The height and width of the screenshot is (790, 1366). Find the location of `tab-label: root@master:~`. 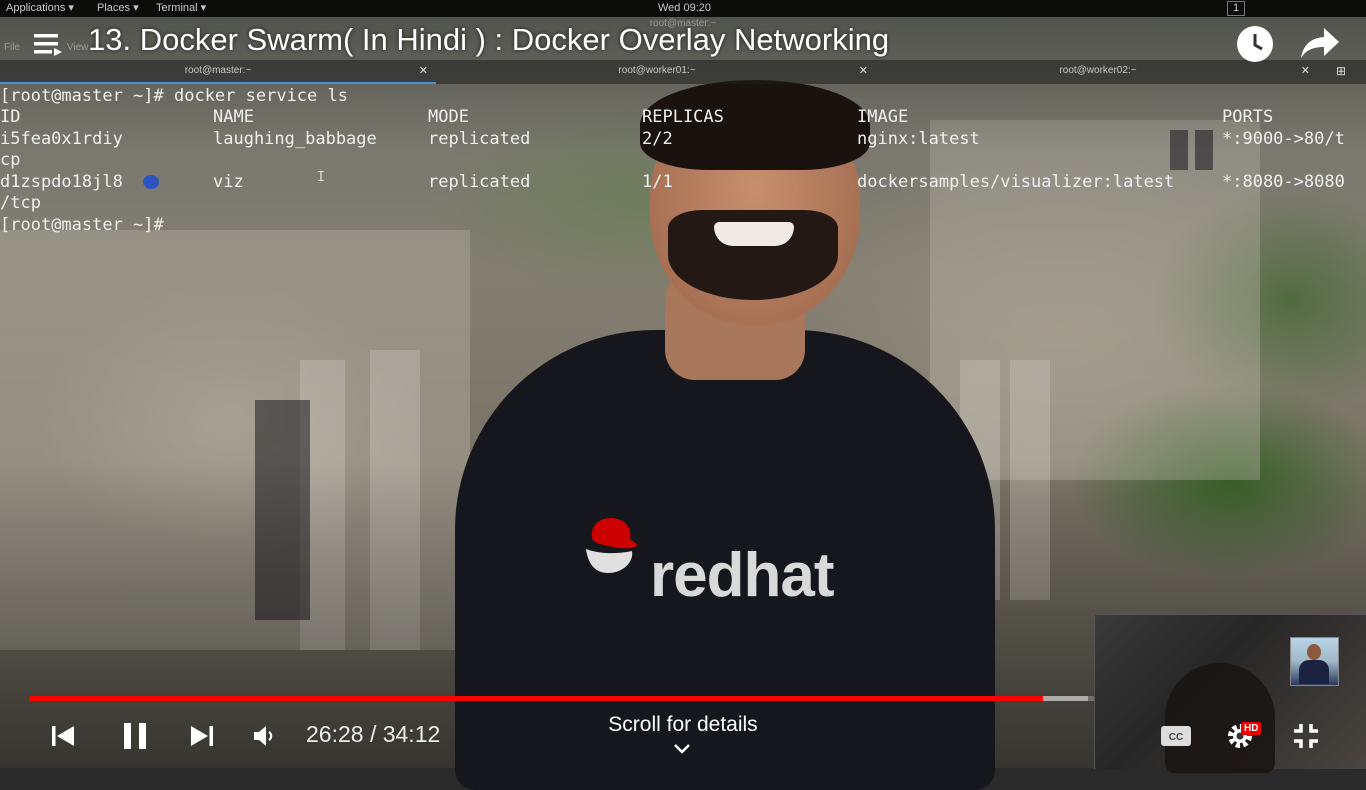

tab-label: root@master:~ is located at coordinates (218, 70).